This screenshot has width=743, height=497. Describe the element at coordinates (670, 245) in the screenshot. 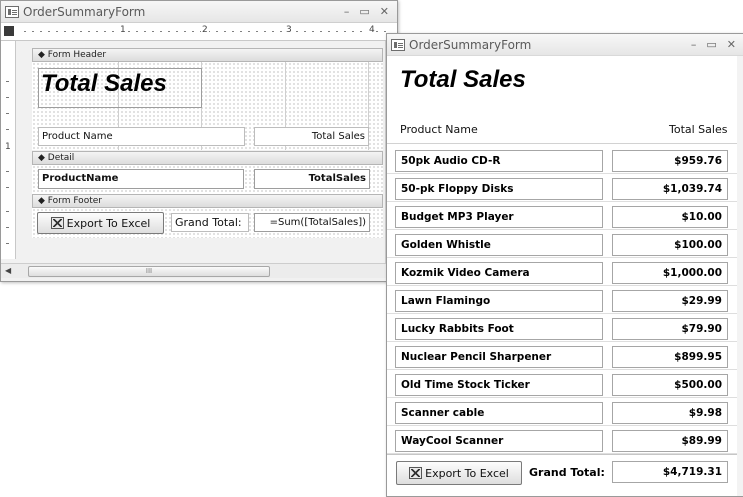

I see `total-sales-field: $100.00` at that location.